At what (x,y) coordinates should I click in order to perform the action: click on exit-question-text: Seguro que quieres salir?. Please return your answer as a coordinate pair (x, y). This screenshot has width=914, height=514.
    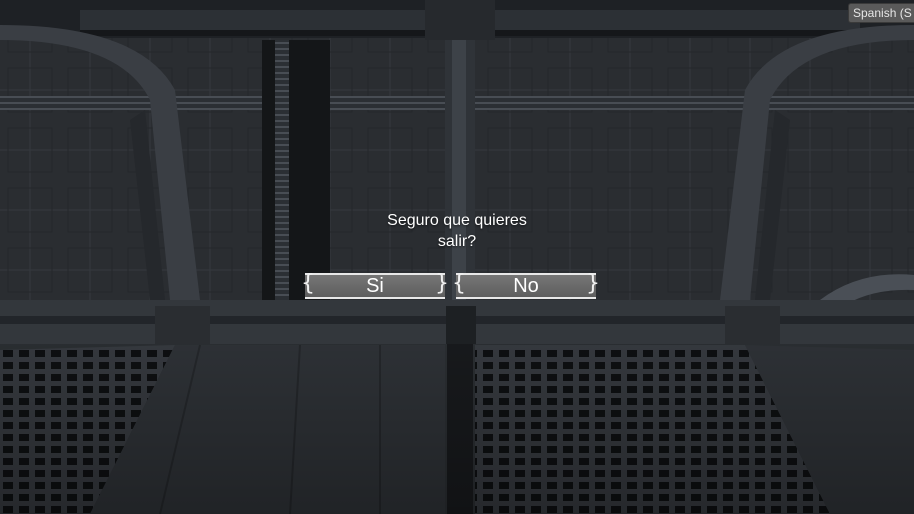
    Looking at the image, I should click on (457, 231).